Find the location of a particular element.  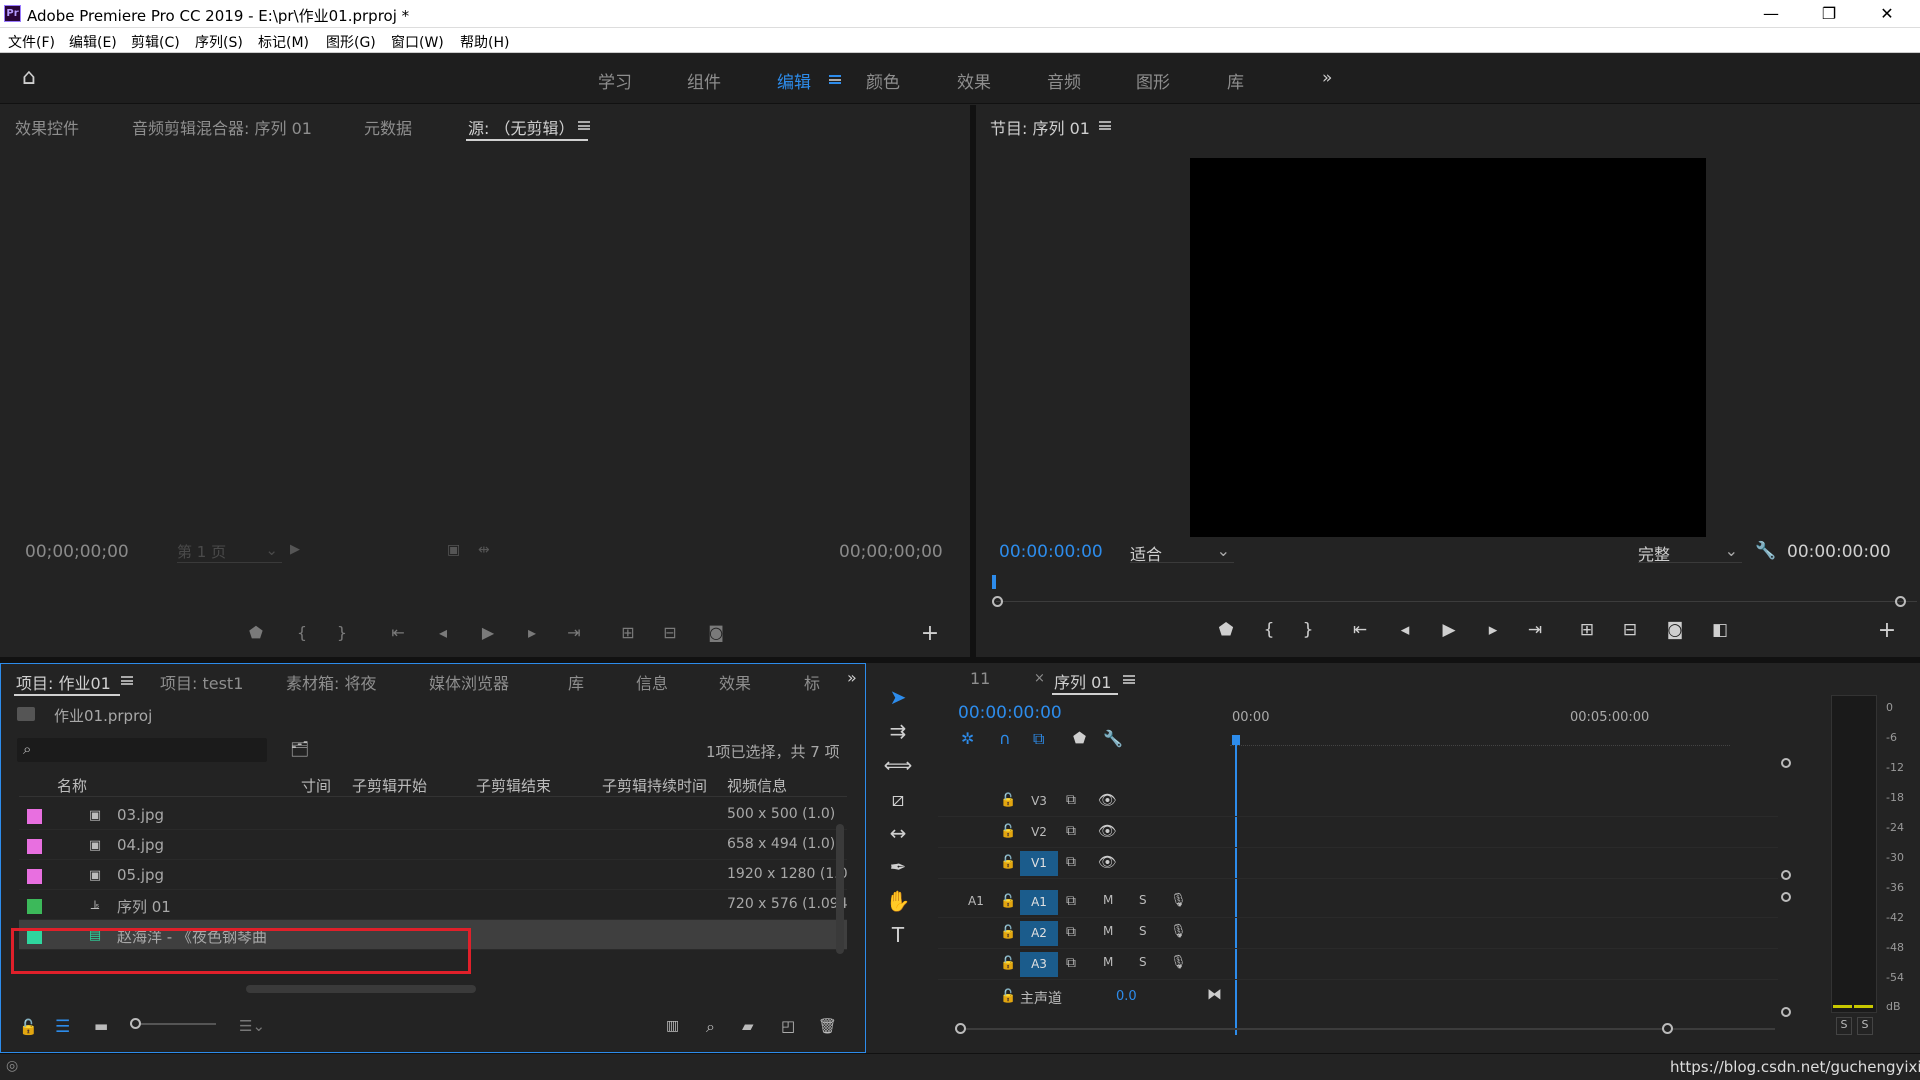

go-to-in-icon: ⇤ is located at coordinates (1360, 630).